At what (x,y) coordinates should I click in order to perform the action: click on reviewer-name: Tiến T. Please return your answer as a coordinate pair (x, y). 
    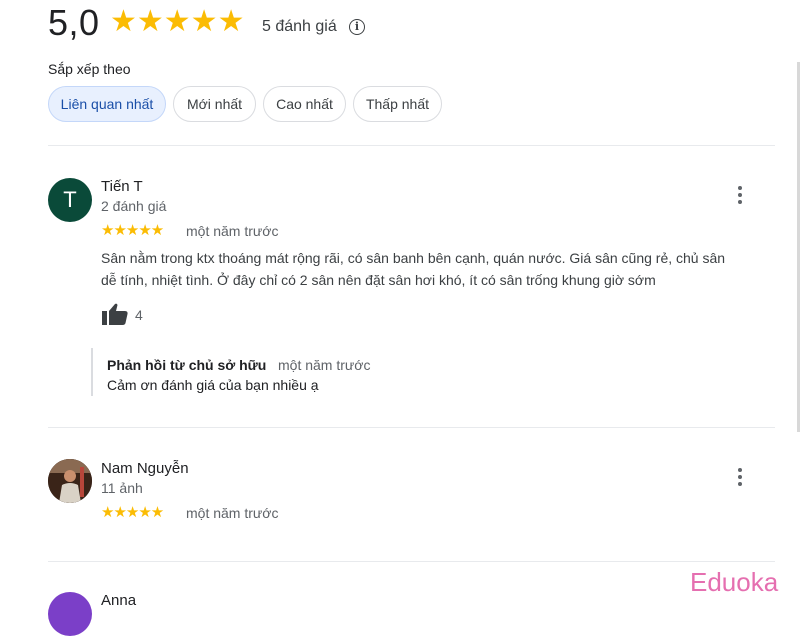
    Looking at the image, I should click on (122, 186).